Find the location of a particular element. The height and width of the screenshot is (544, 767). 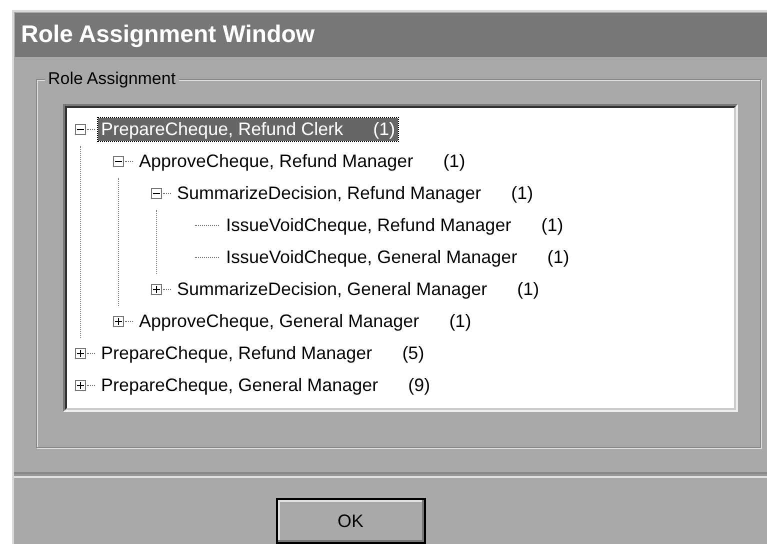

tree-item: IssueVoidCheque, General Manager (1) is located at coordinates (397, 258).